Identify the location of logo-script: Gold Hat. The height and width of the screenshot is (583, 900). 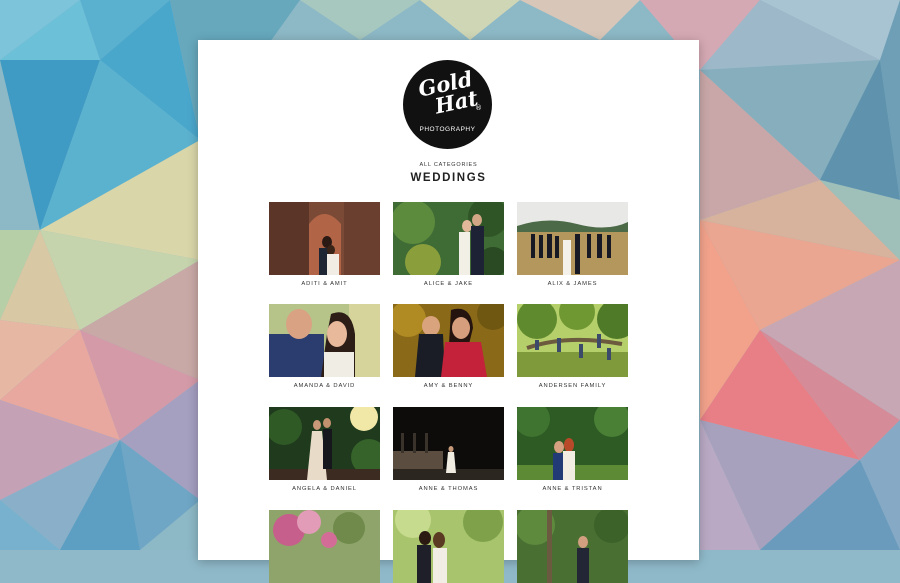
(448, 92).